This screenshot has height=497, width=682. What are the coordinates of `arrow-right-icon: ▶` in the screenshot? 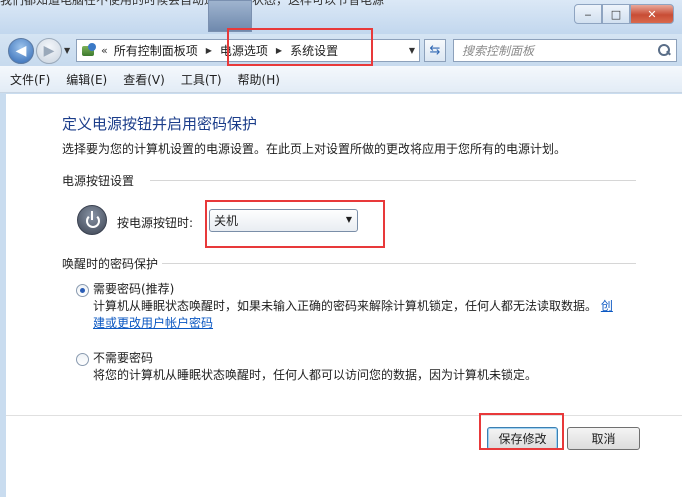 It's located at (49, 51).